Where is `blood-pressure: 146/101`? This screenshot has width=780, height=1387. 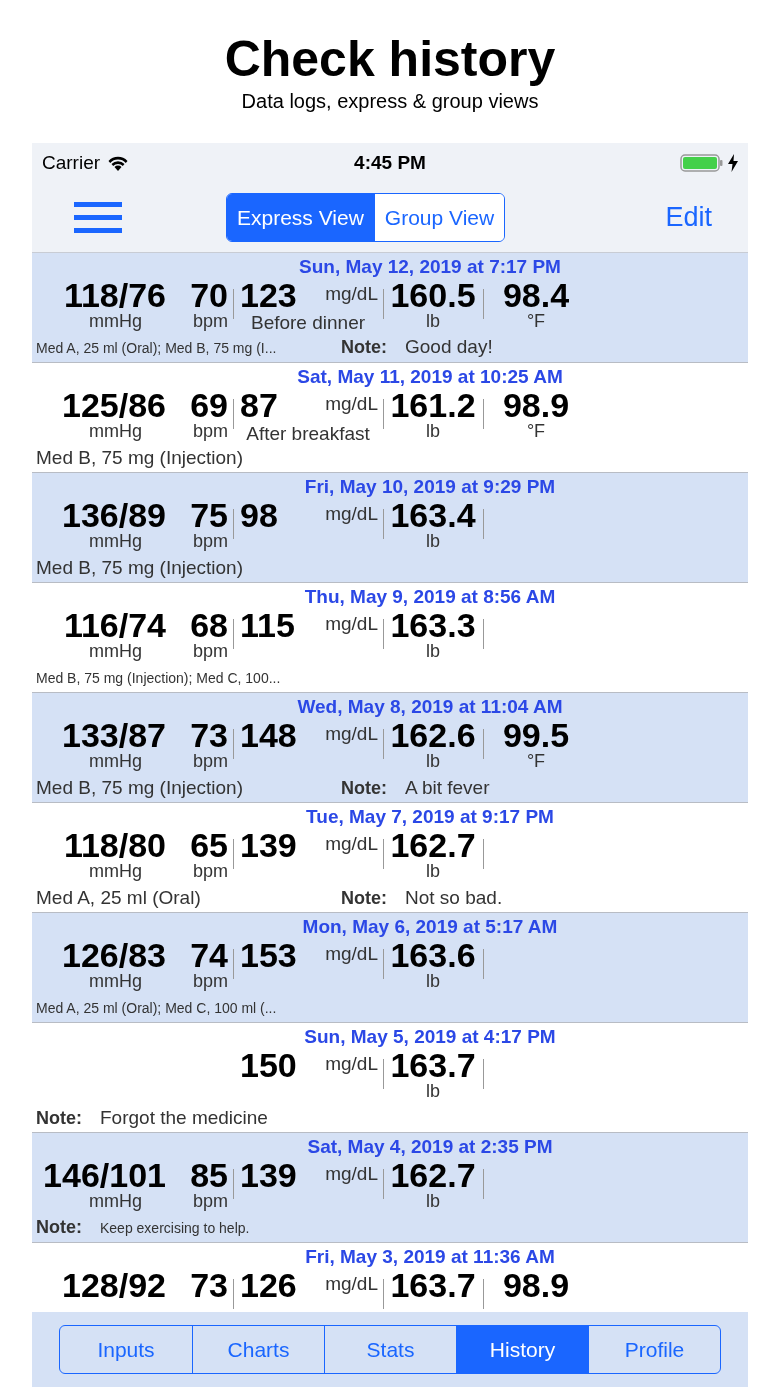
blood-pressure: 146/101 is located at coordinates (104, 1175).